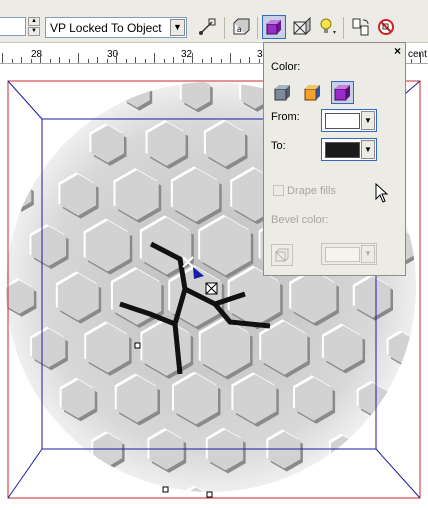 This screenshot has height=510, width=428. I want to click on extrude-color-icon, so click(274, 27).